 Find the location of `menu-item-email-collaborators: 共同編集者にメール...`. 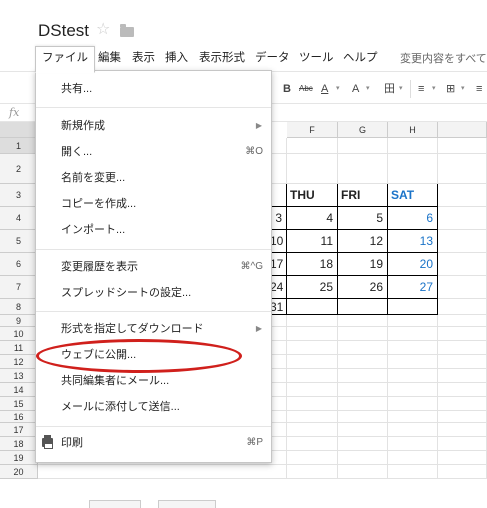

menu-item-email-collaborators: 共同編集者にメール... is located at coordinates (153, 381).